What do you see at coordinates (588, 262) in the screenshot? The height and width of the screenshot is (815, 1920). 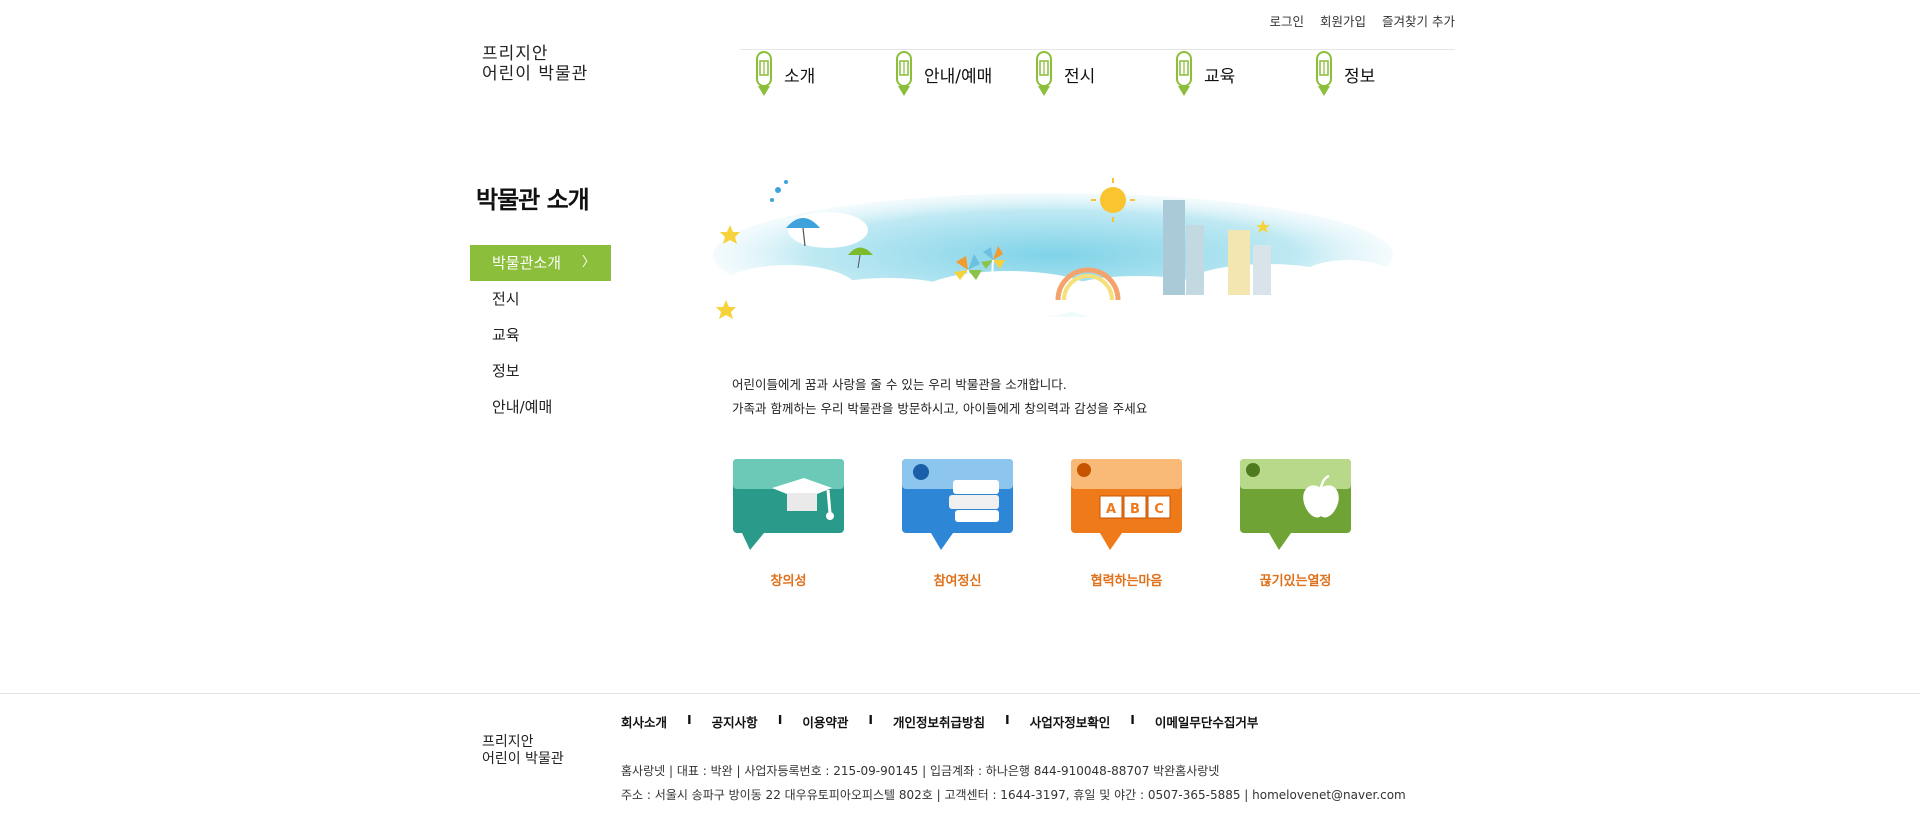 I see `chevron-right-icon: 〉` at bounding box center [588, 262].